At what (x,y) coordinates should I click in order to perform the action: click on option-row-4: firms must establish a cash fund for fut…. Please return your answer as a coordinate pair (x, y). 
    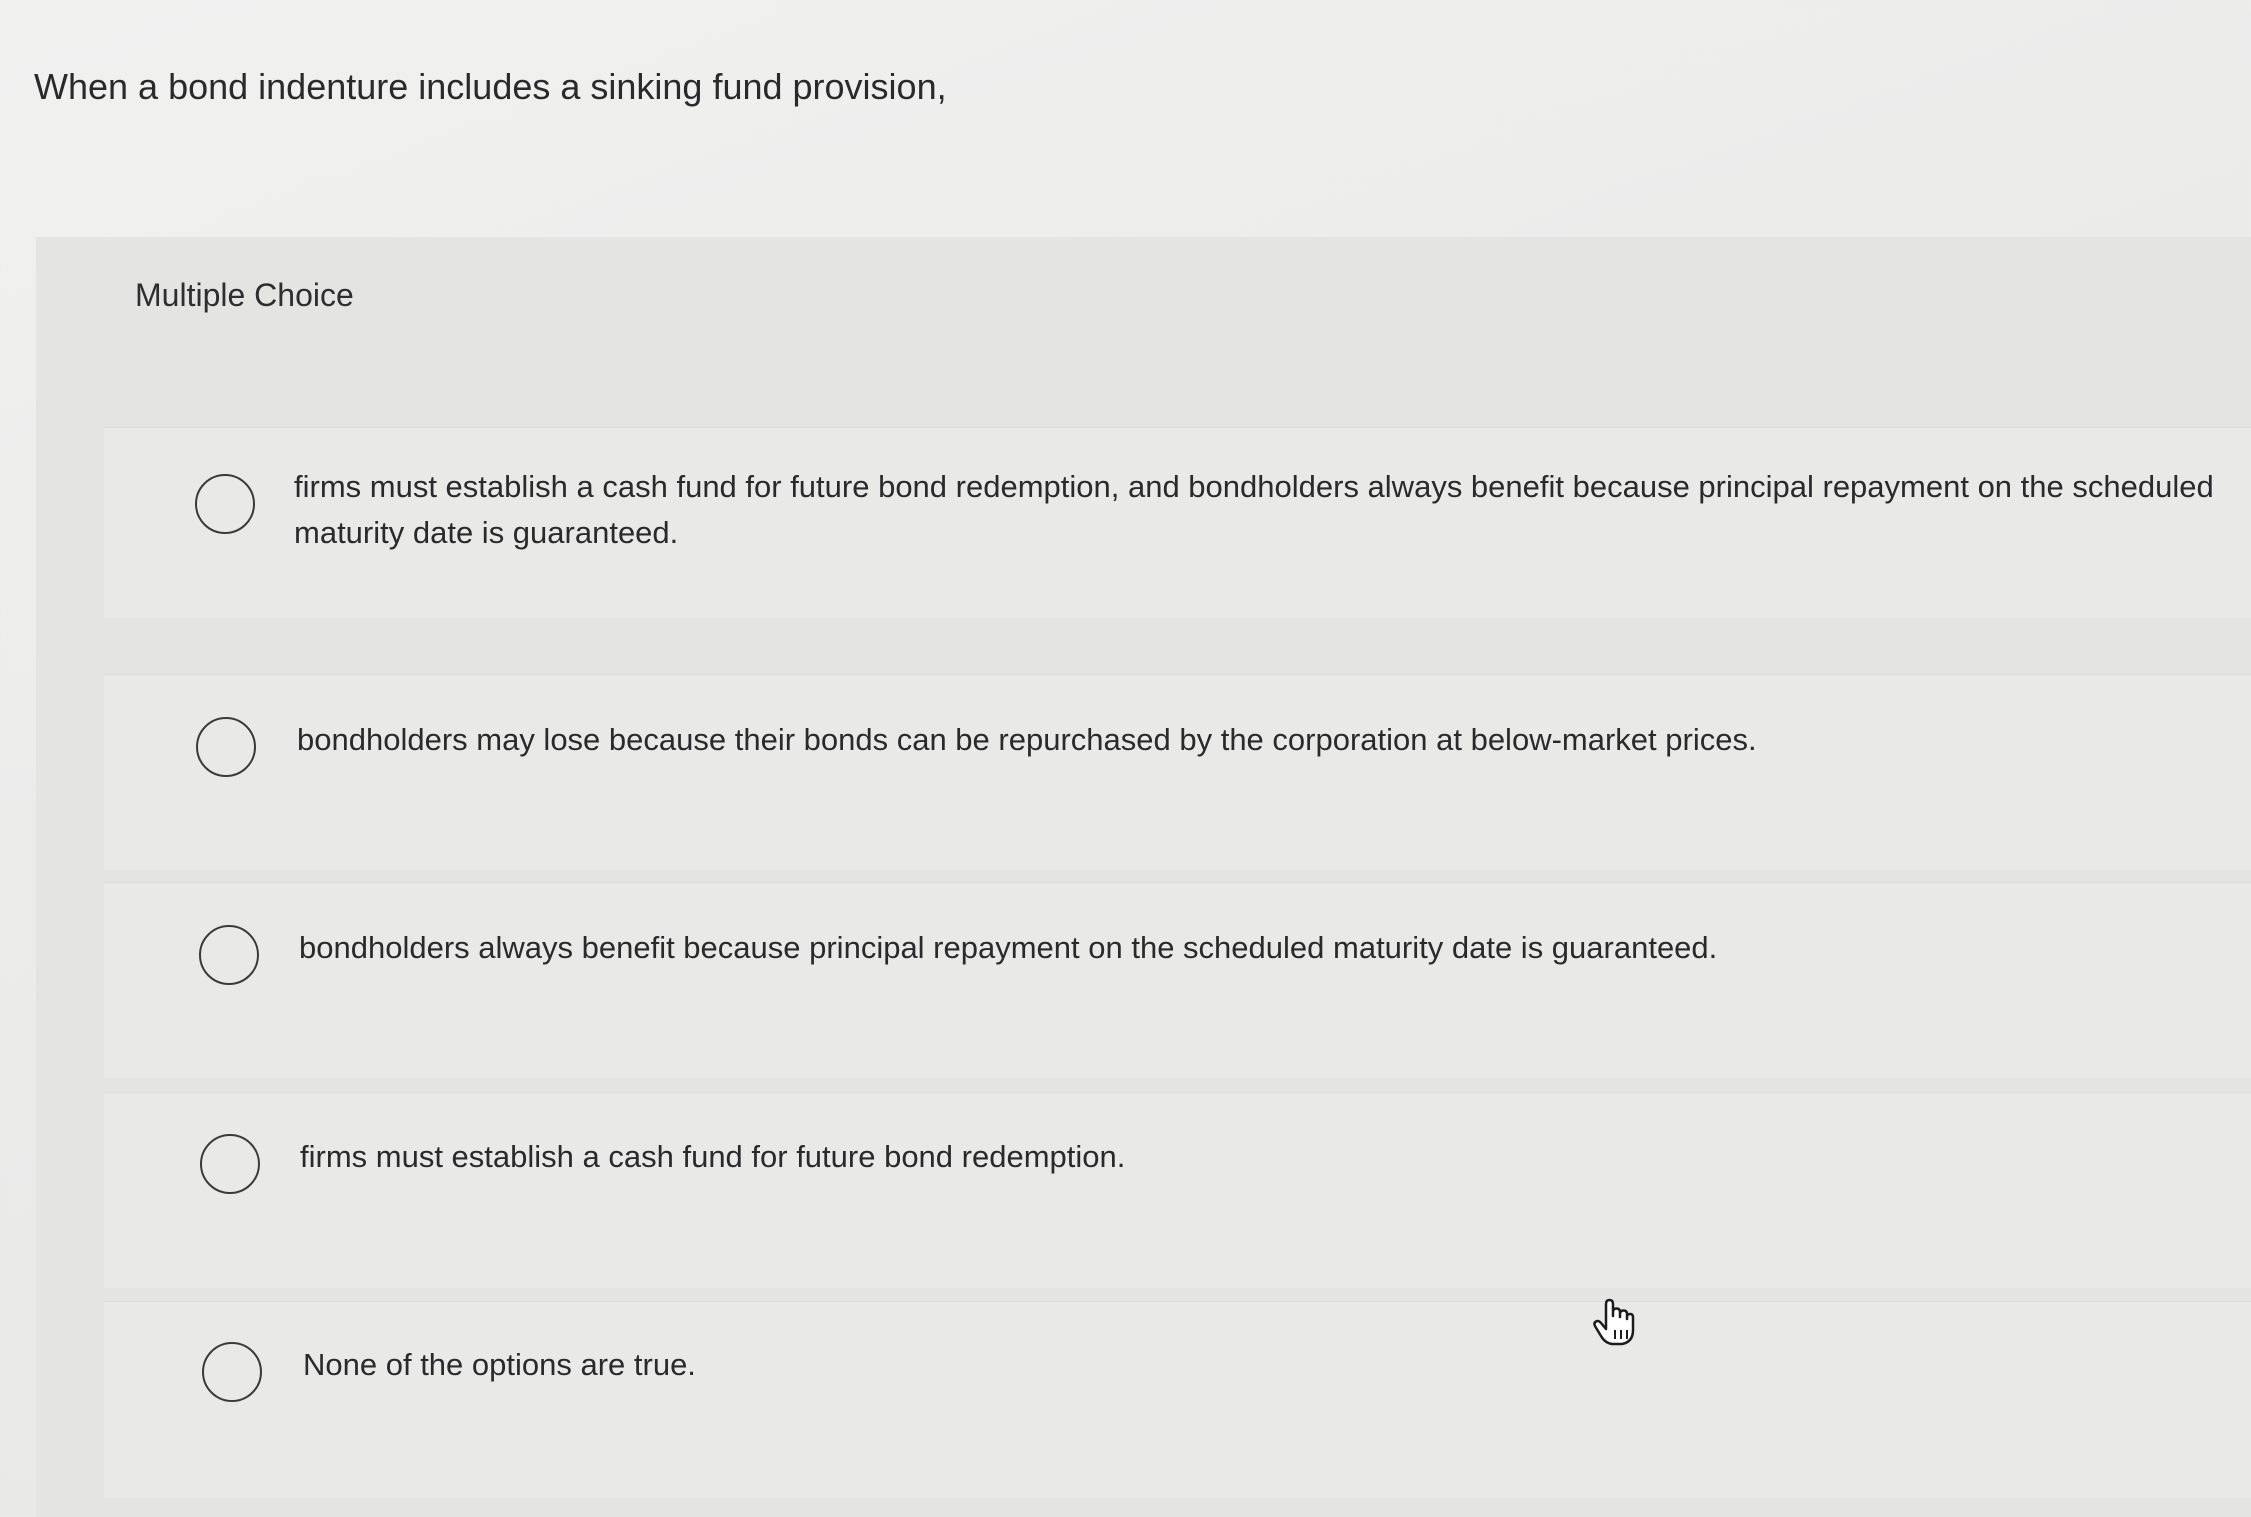
    Looking at the image, I should click on (1177, 1190).